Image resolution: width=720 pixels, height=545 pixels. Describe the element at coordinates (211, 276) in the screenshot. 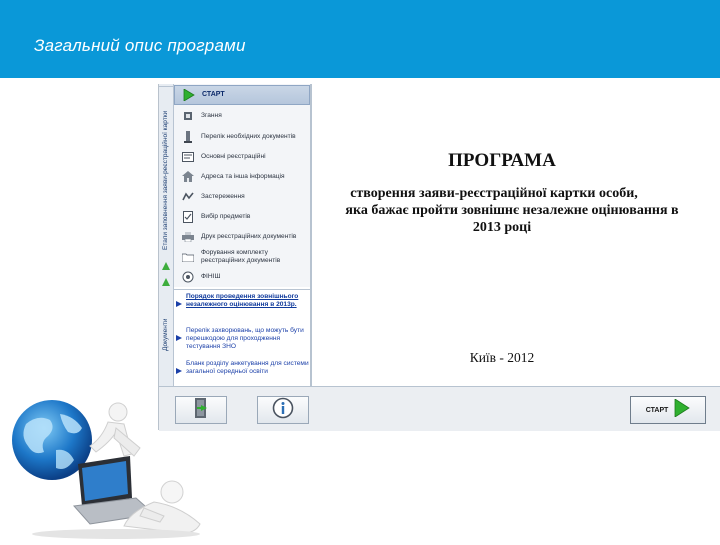

I see `menu-item-label: ФІНІШ` at that location.